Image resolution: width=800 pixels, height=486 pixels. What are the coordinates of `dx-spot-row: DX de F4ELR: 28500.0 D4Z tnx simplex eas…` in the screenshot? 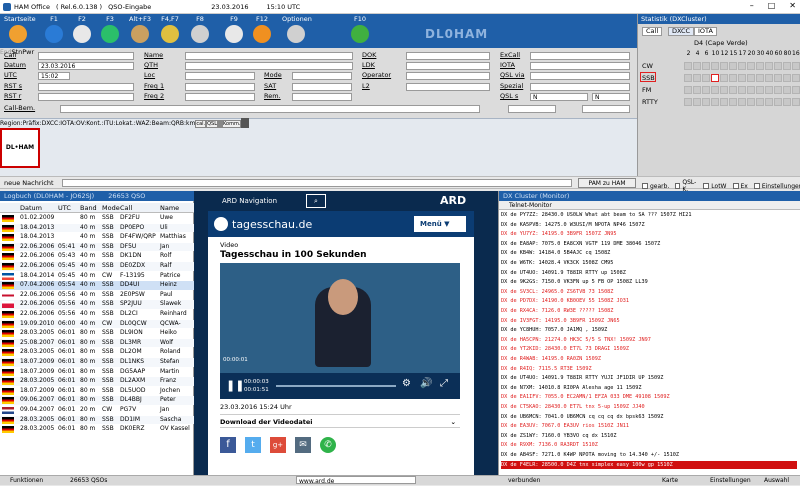 It's located at (649, 465).